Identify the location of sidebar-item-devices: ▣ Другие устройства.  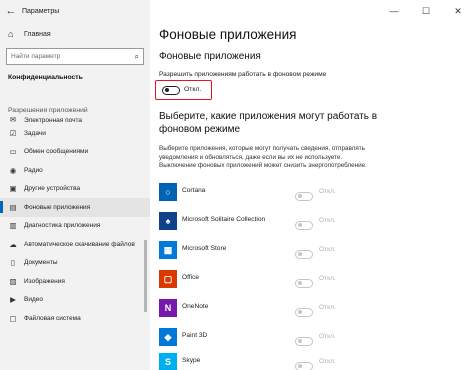
(75, 189).